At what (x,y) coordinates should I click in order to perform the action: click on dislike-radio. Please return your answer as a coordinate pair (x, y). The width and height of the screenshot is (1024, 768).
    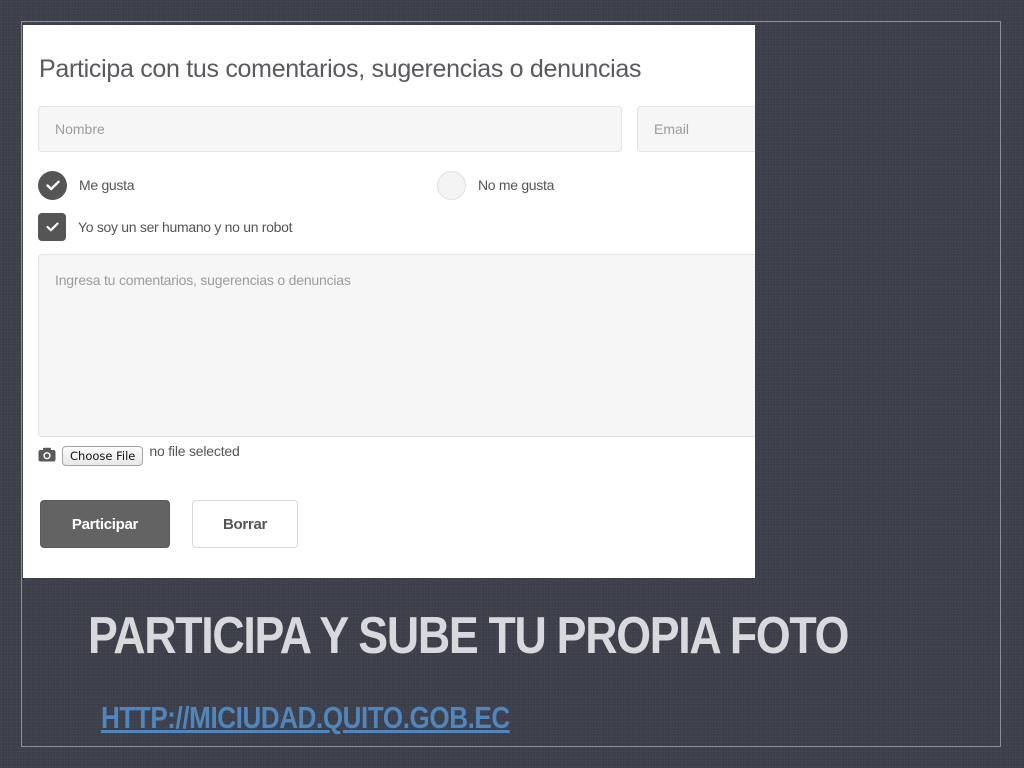
    Looking at the image, I should click on (451, 185).